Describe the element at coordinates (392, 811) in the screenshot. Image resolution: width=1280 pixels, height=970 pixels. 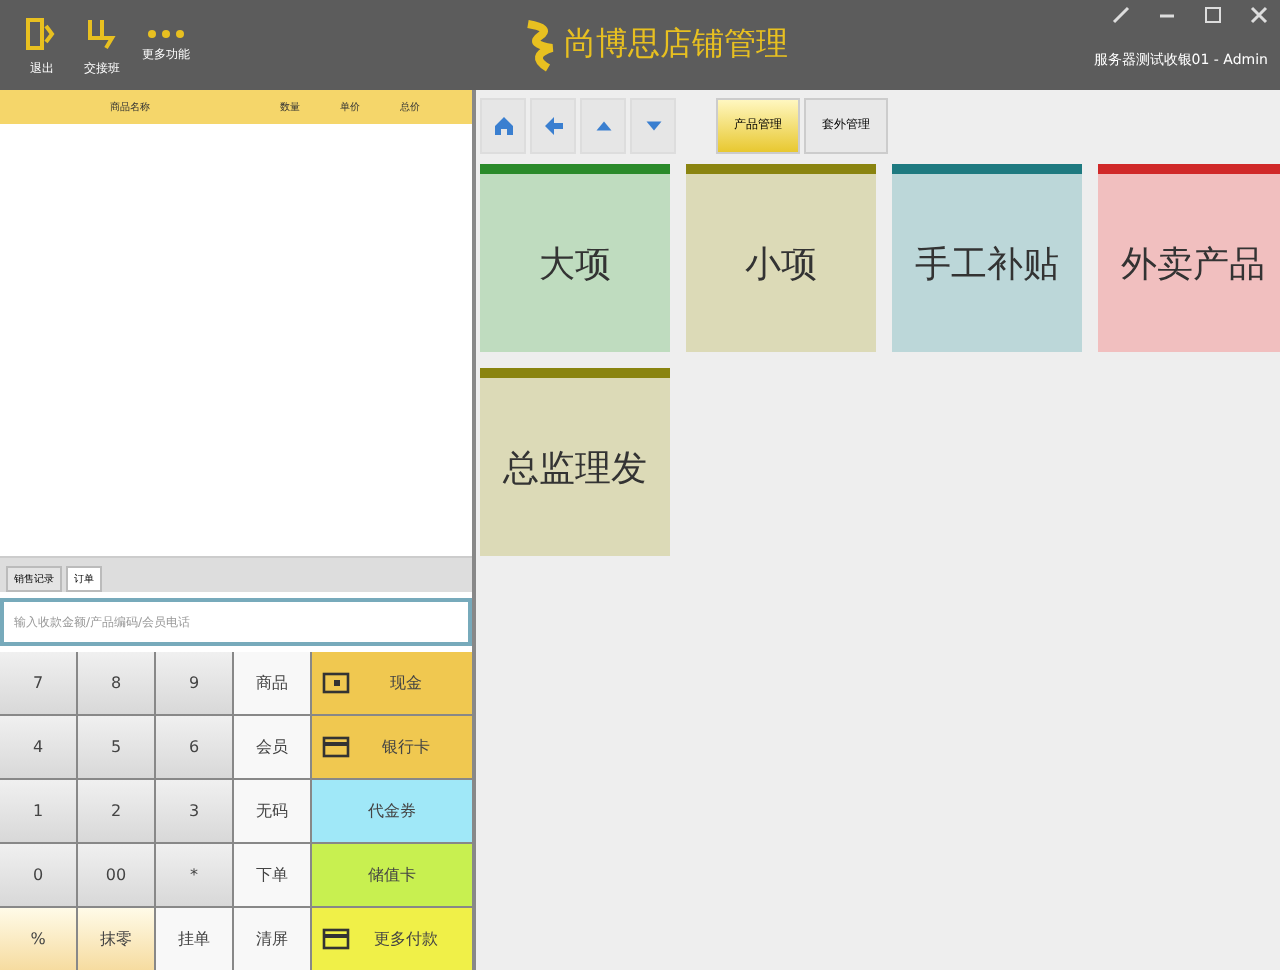
I see `payment-button: 代金券` at that location.